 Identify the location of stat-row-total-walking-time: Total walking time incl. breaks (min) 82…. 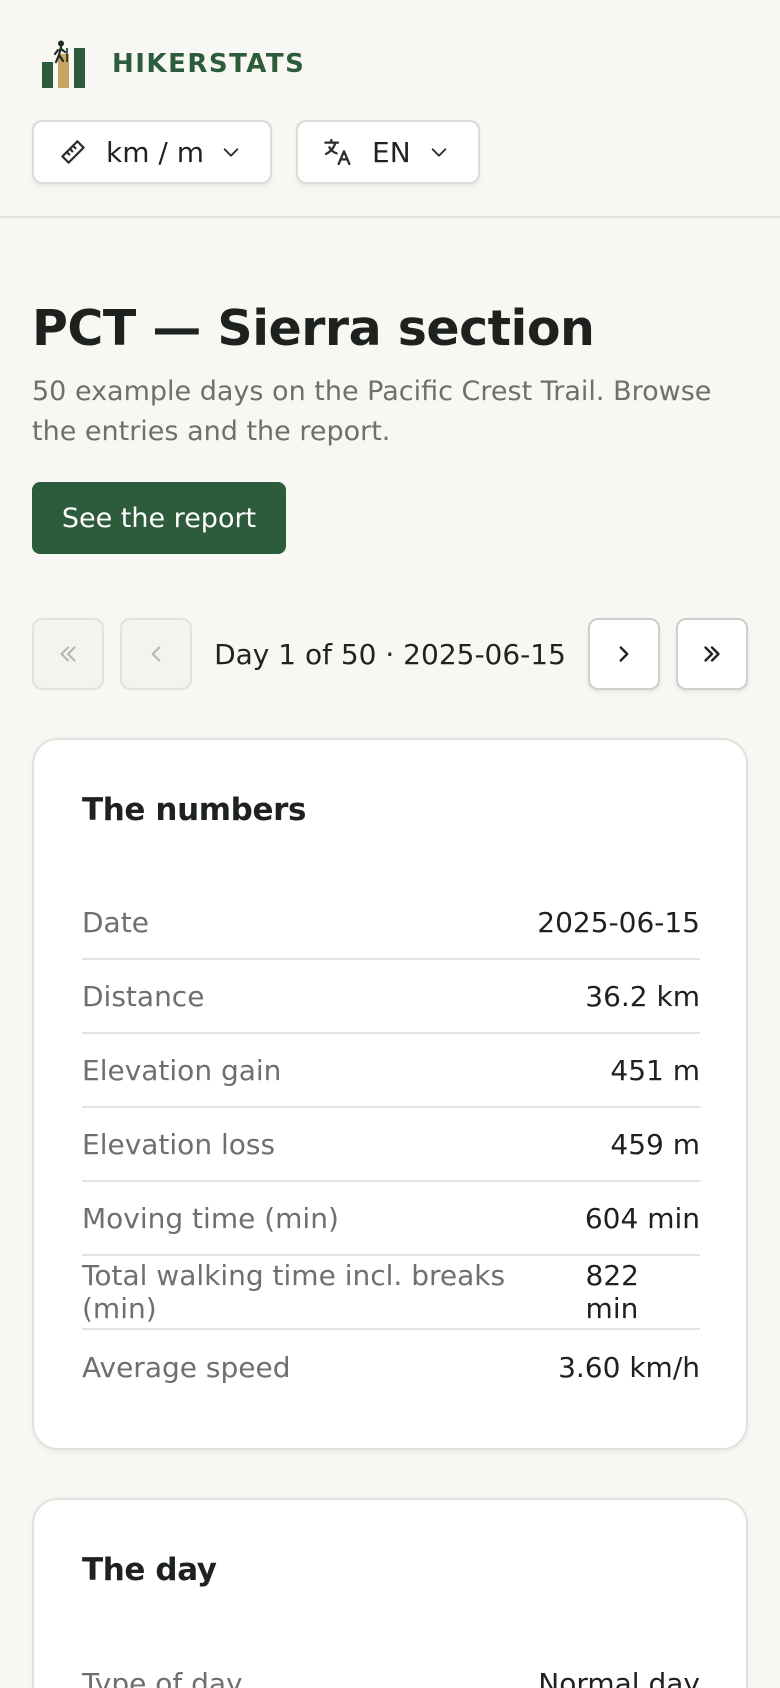
(391, 1293).